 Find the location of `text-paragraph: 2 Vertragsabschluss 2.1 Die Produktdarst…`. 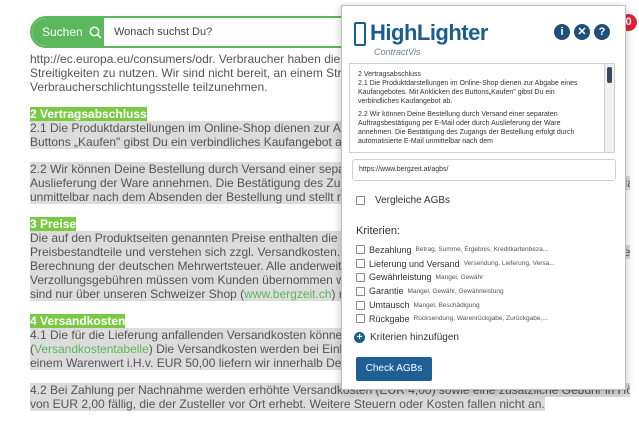

text-paragraph: 2 Vertragsabschluss 2.1 Die Produktdarst… is located at coordinates (468, 88).